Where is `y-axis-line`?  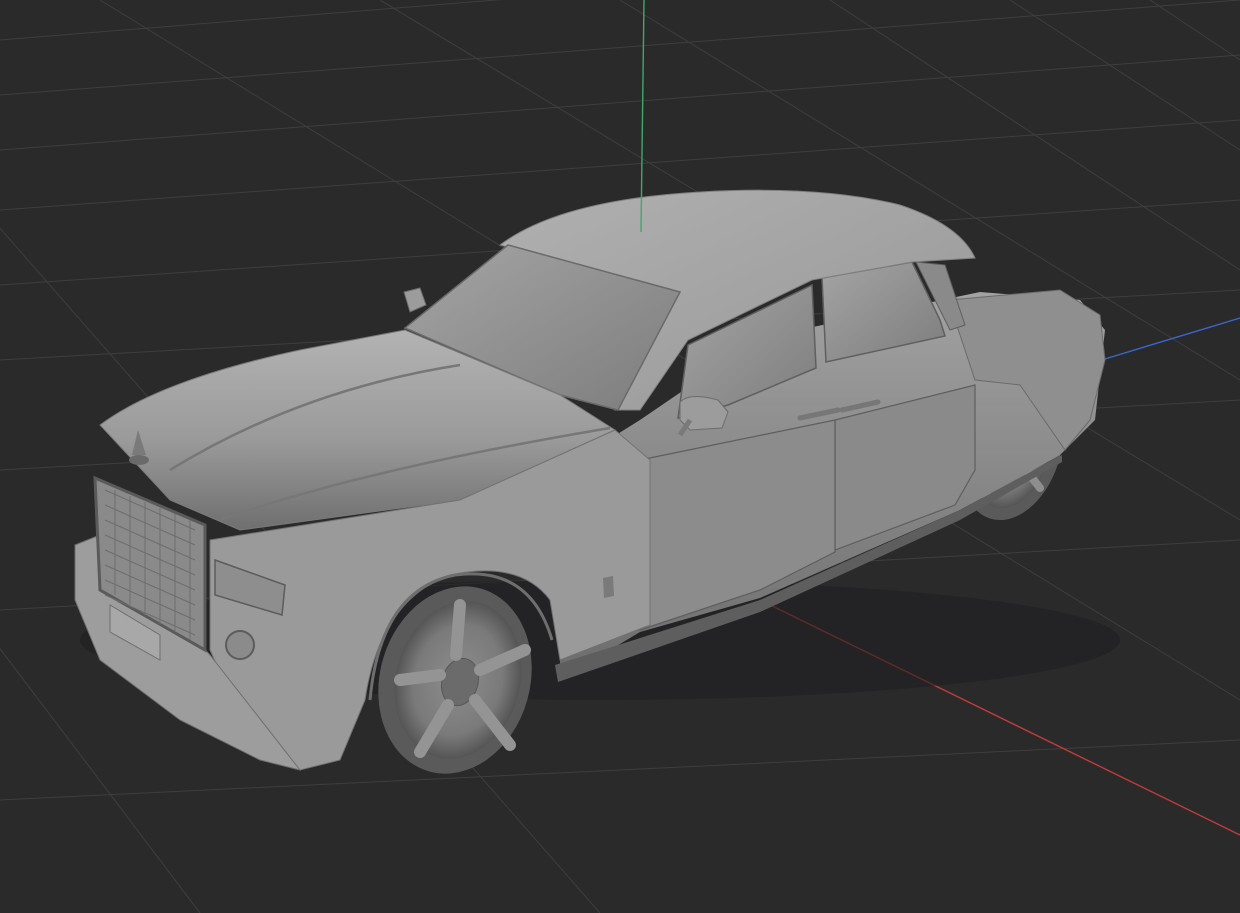
y-axis-line is located at coordinates (1162, 341).